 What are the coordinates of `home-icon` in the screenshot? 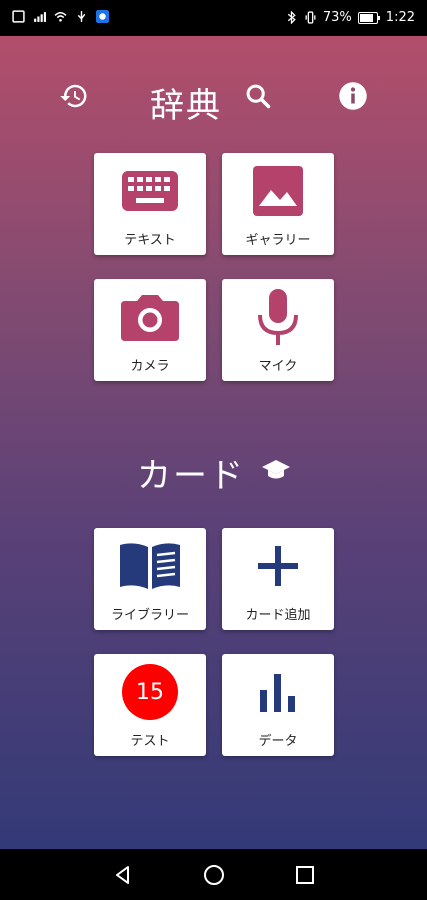 It's located at (214, 875).